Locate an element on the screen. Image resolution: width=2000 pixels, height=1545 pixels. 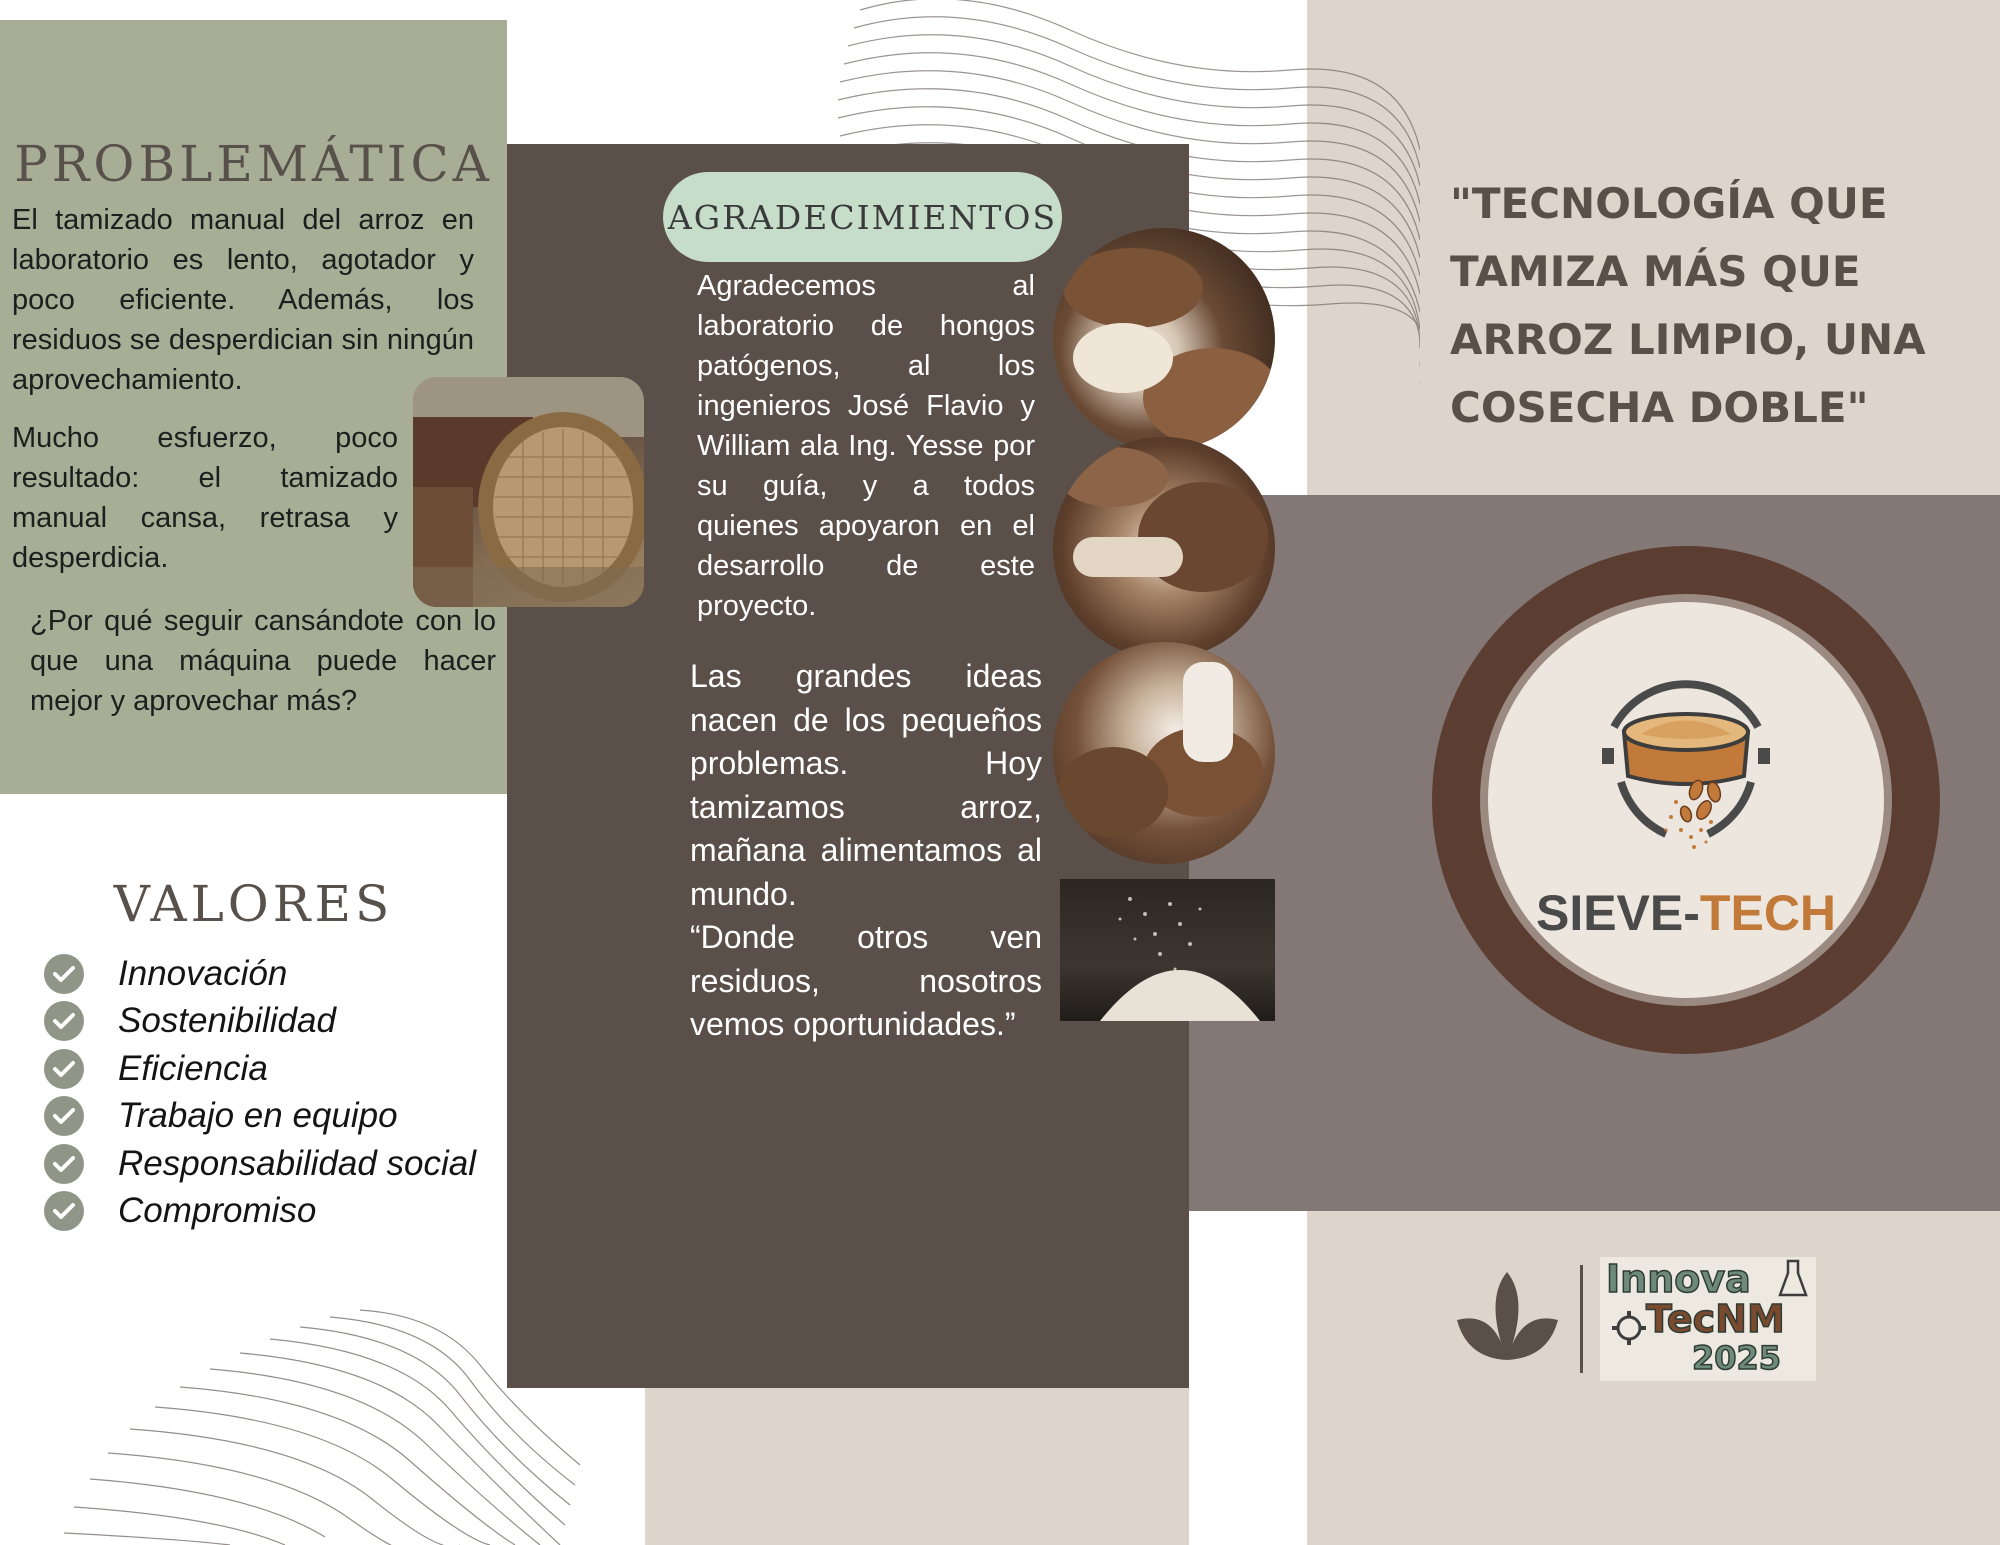
list-item: Compromiso is located at coordinates (260, 1212).